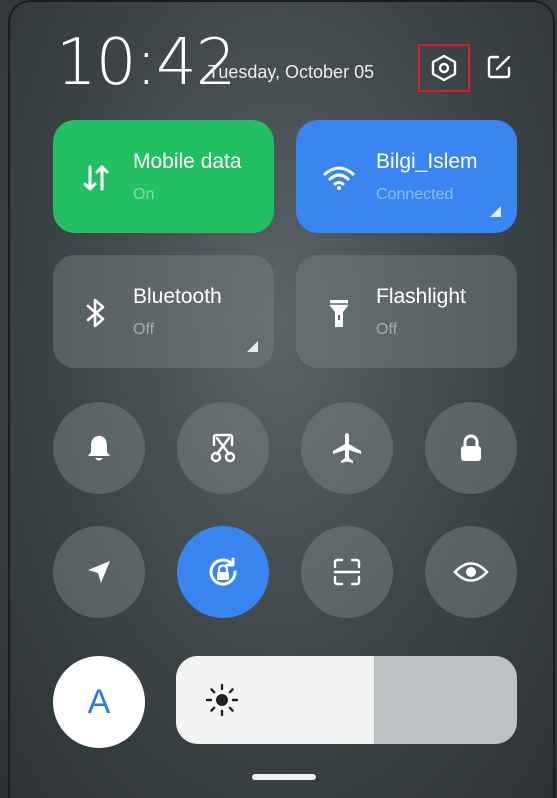  Describe the element at coordinates (222, 700) in the screenshot. I see `sun-icon` at that location.